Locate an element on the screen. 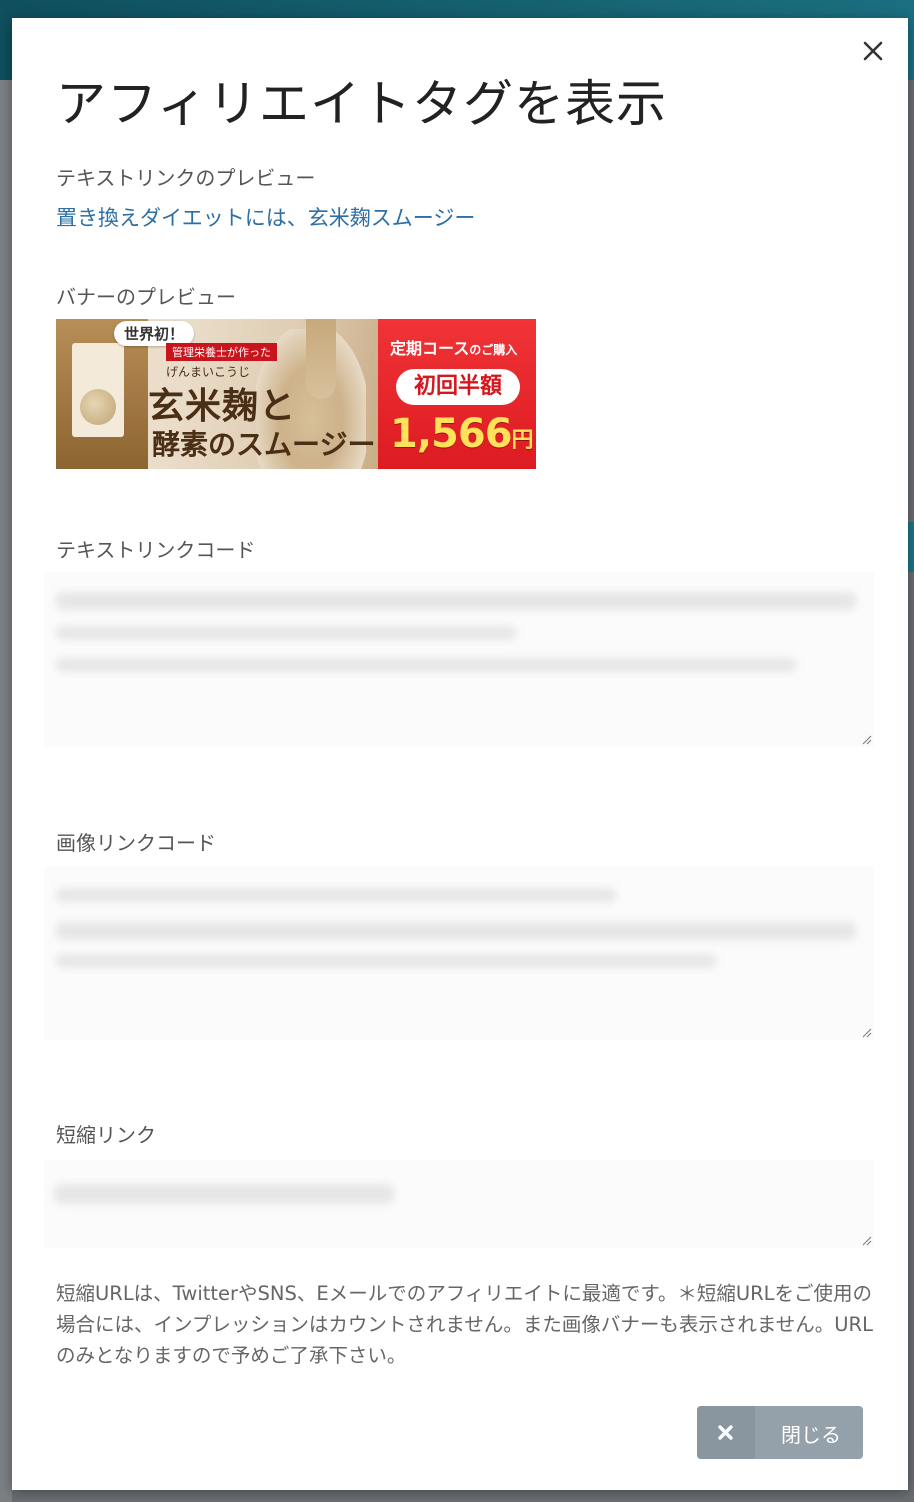 This screenshot has width=914, height=1502. image-link-code-label: 画像リンクコード is located at coordinates (136, 843).